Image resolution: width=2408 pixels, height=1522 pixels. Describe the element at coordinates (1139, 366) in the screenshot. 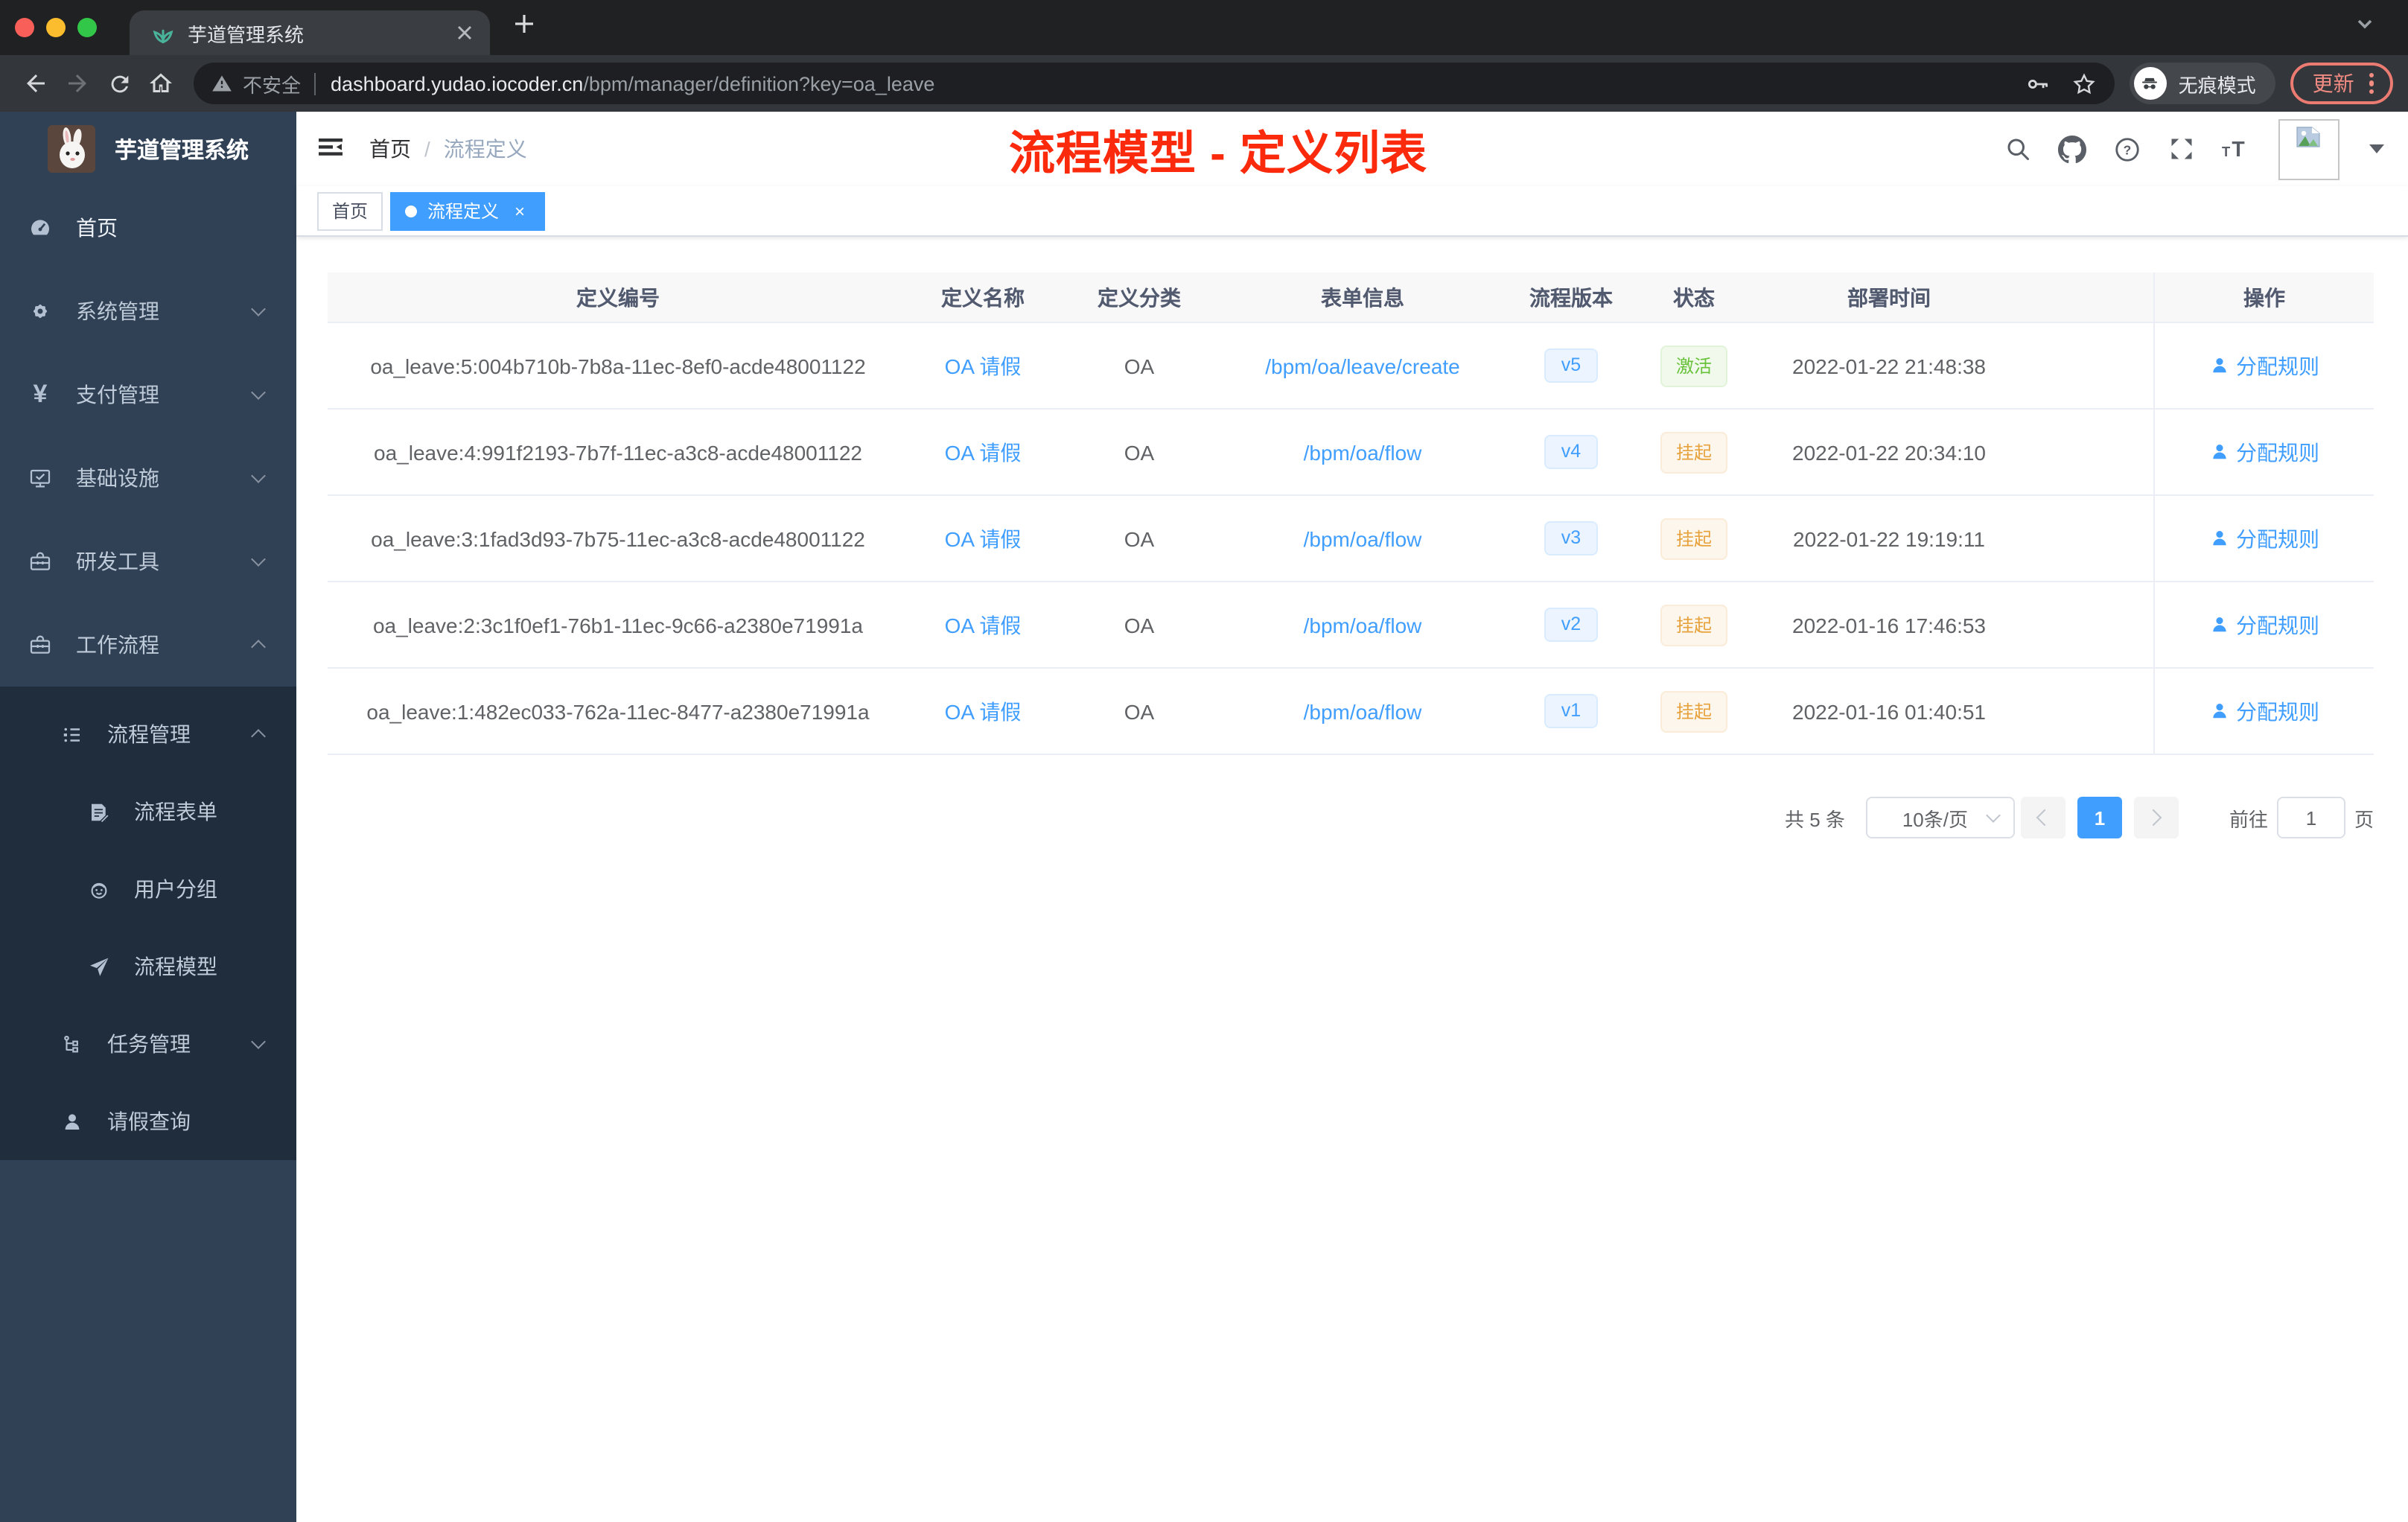

I see `cell-category: OA` at that location.